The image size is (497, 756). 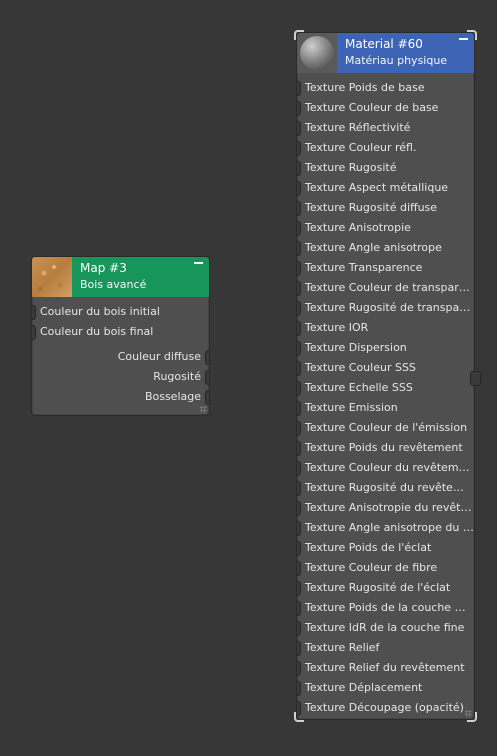 What do you see at coordinates (177, 376) in the screenshot?
I see `port-label: Rugosité` at bounding box center [177, 376].